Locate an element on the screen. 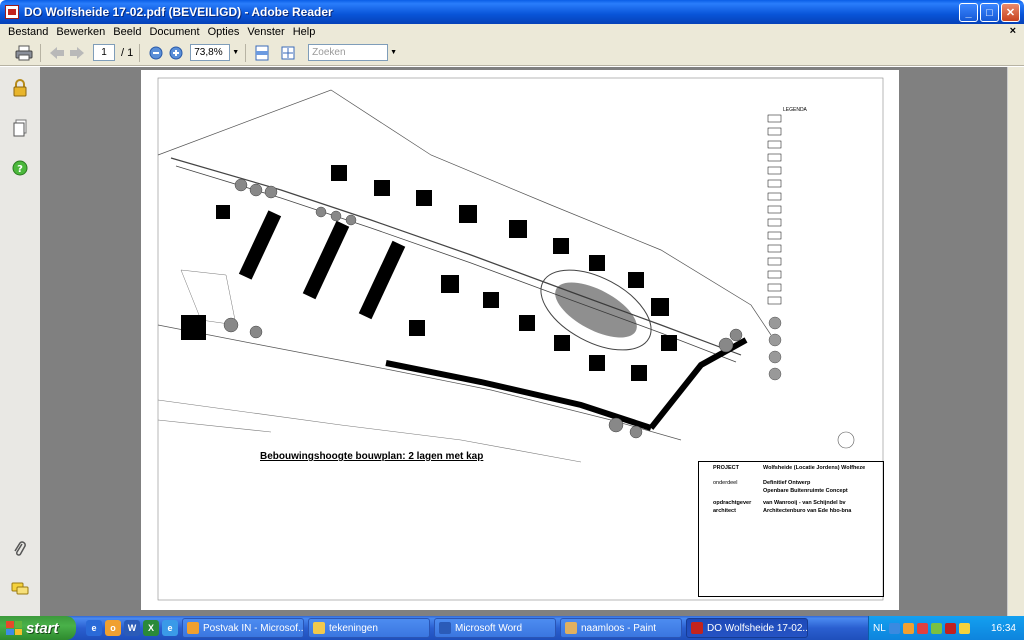  architect-value: Architectenburo van Ede hbo-bna is located at coordinates (807, 511).